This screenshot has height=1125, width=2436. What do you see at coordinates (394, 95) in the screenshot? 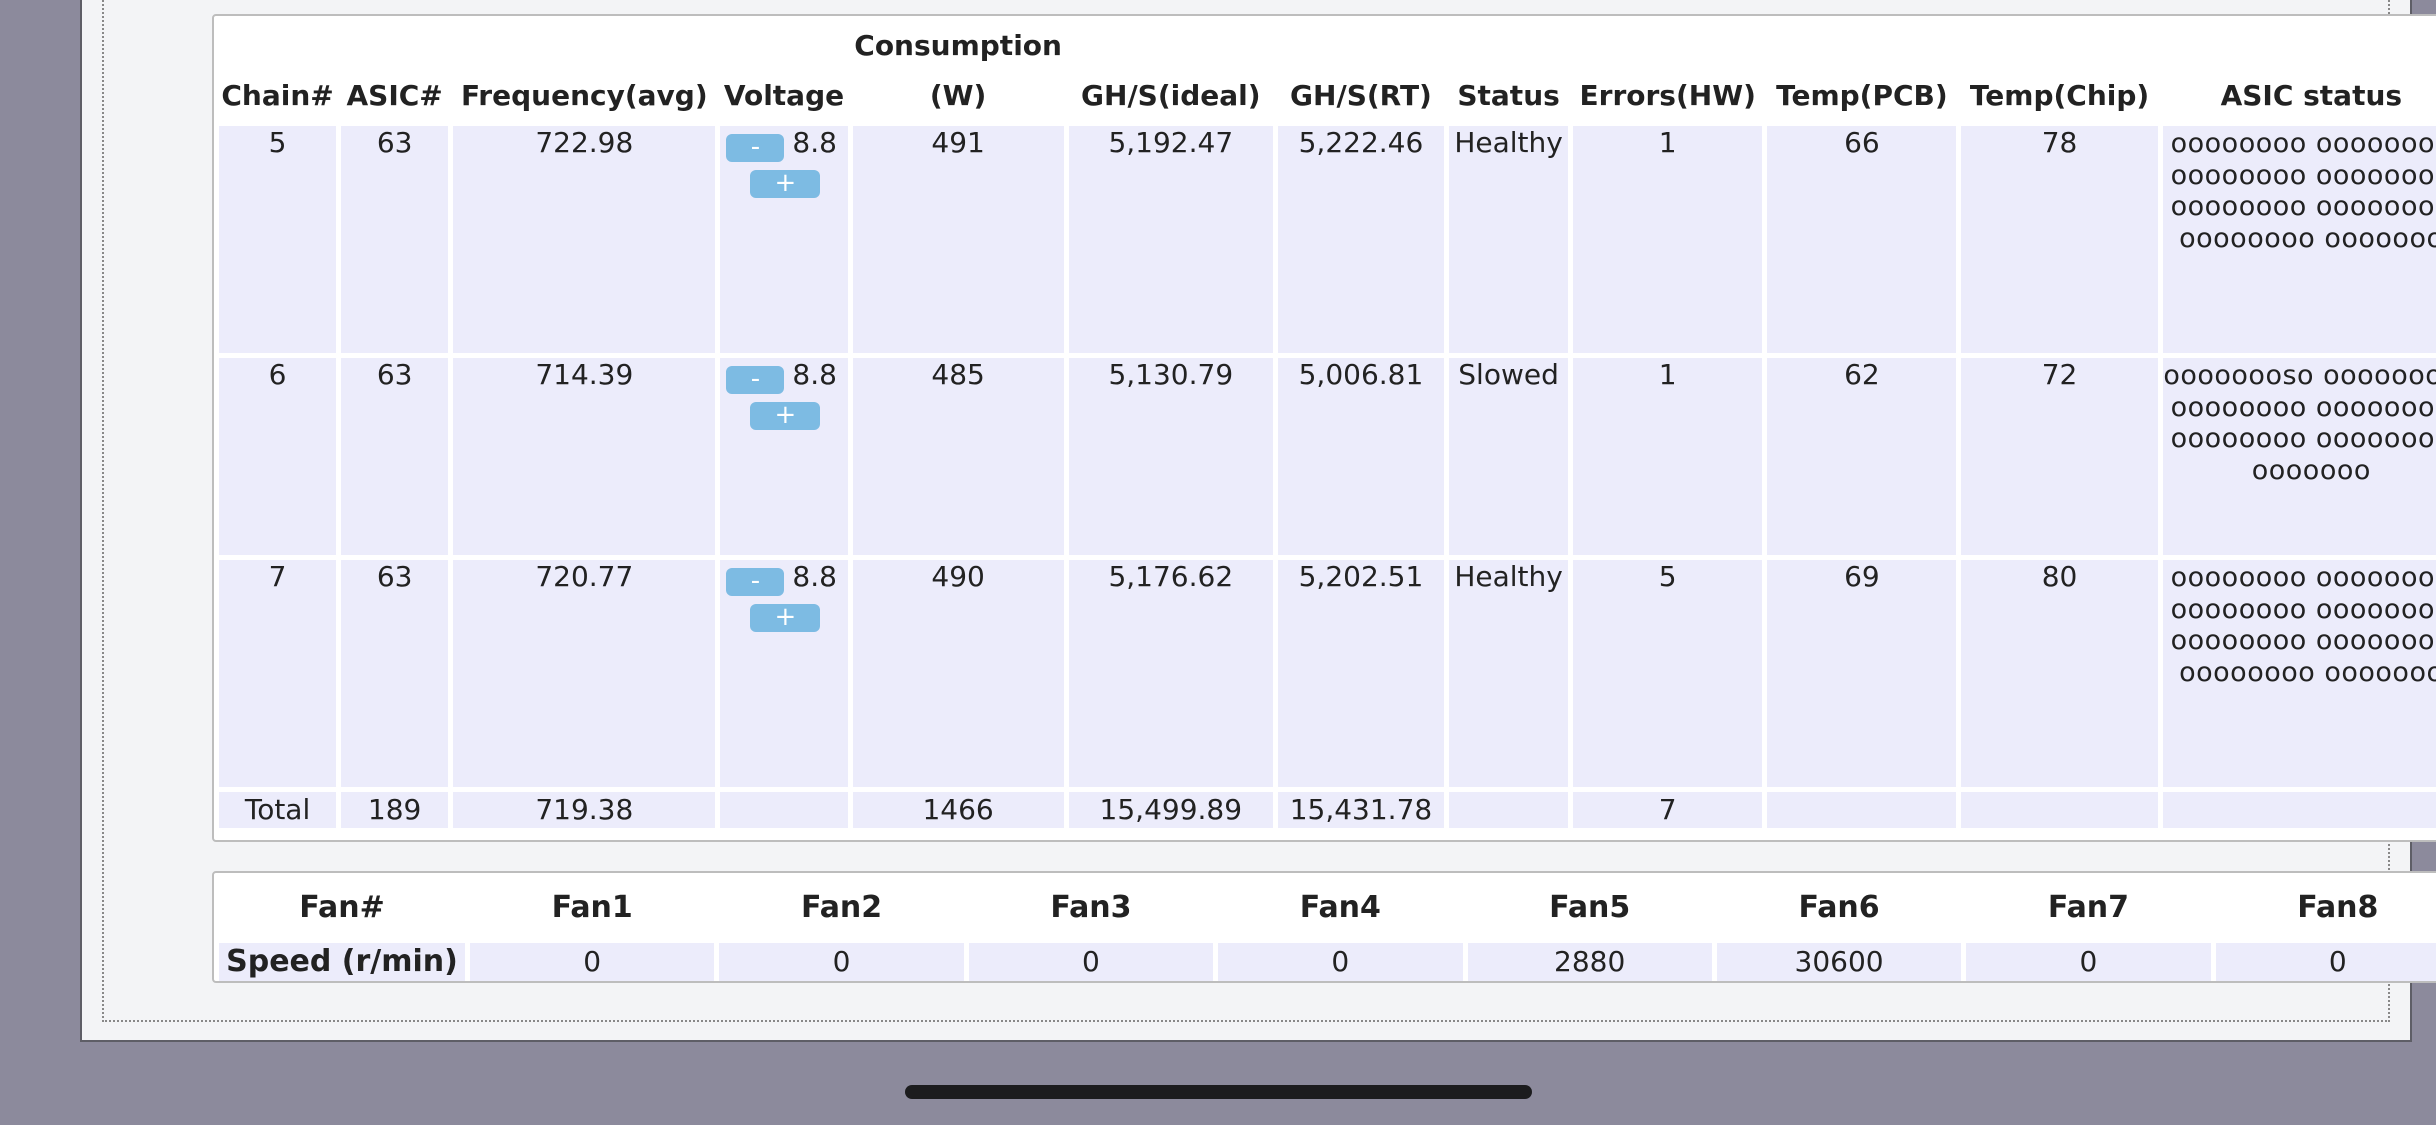
I see `header-asic: ASIC#` at bounding box center [394, 95].